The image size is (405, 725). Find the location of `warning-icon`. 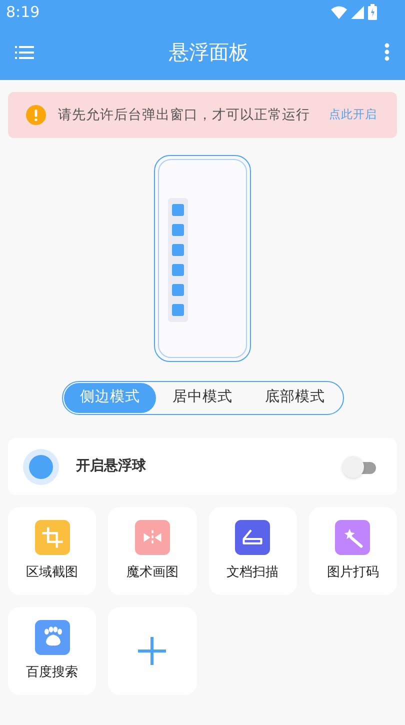

warning-icon is located at coordinates (36, 115).